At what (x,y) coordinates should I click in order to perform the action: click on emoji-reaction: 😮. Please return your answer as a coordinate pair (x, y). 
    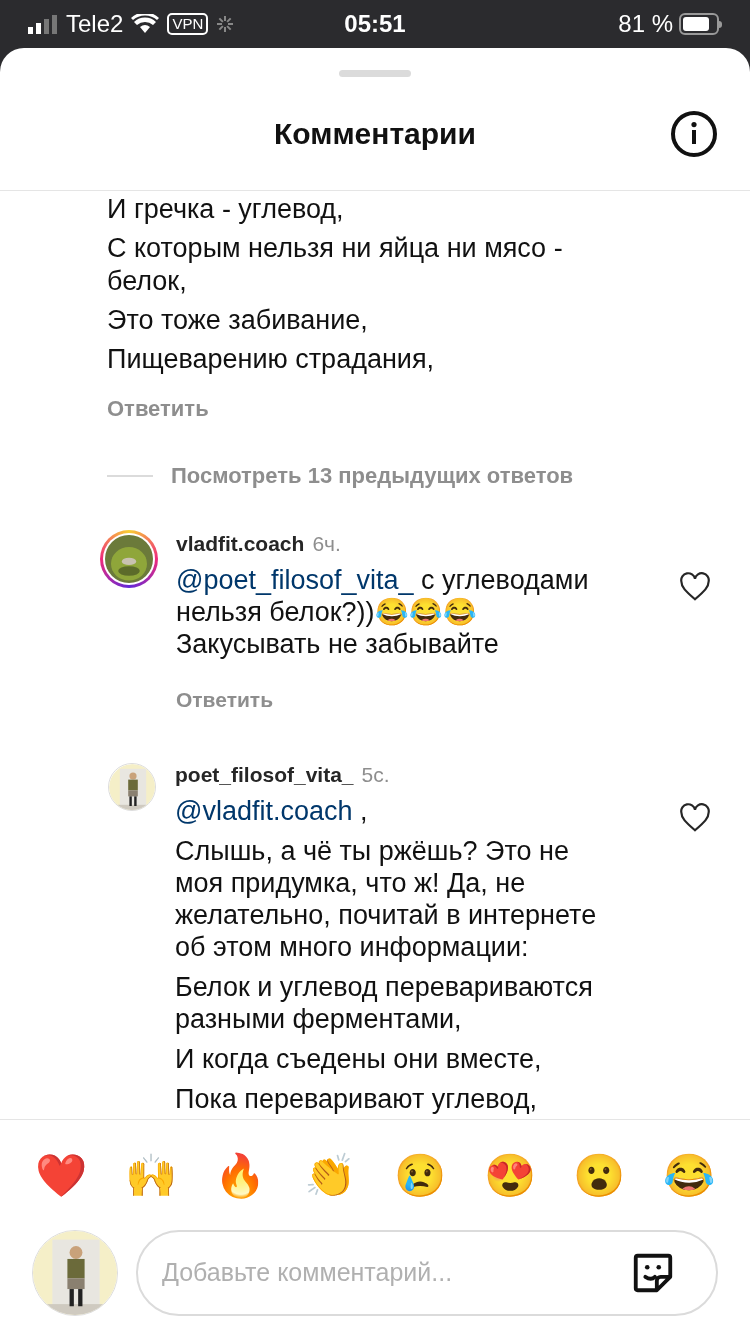
    Looking at the image, I should click on (599, 1176).